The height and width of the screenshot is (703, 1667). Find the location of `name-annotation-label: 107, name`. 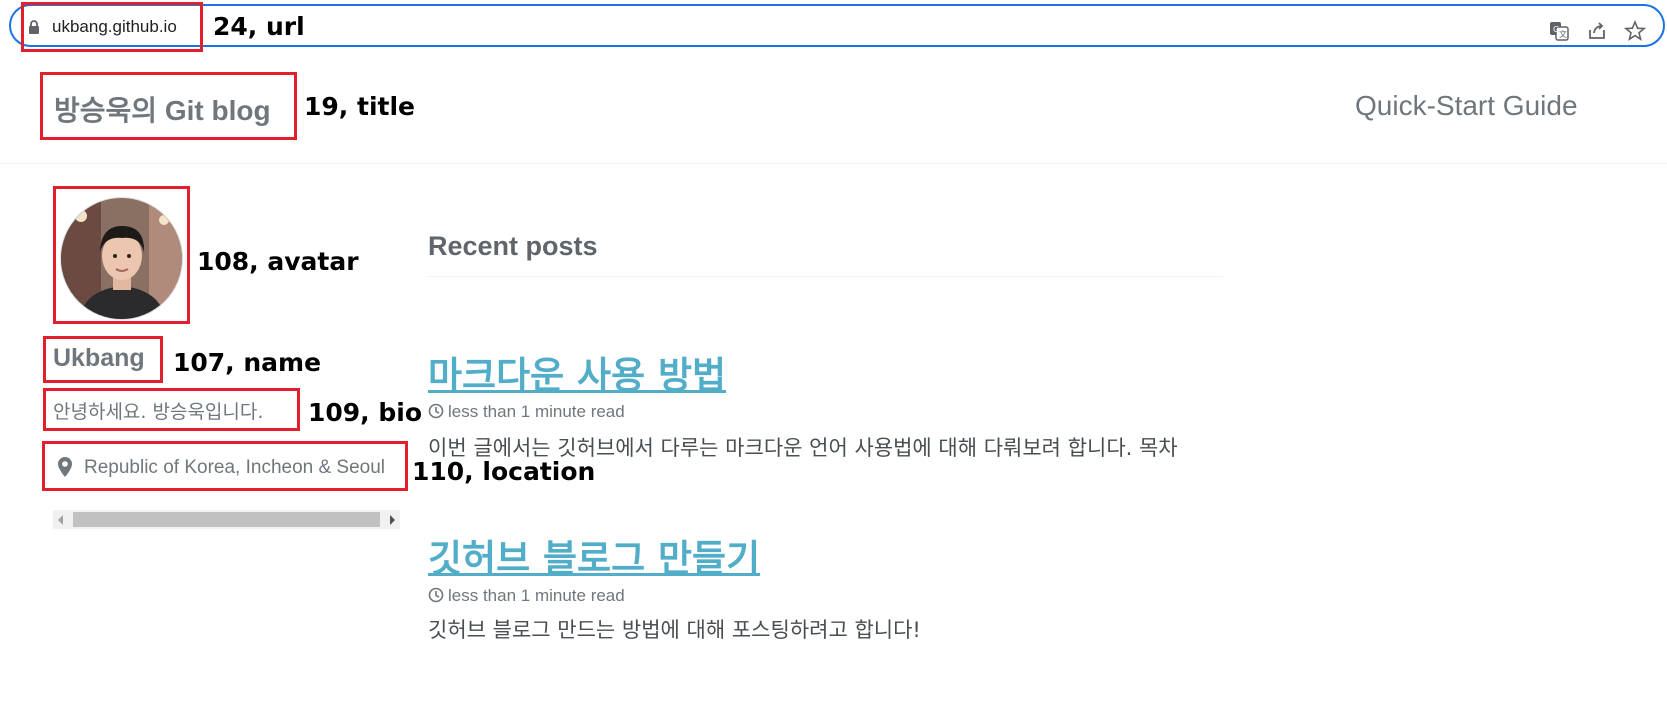

name-annotation-label: 107, name is located at coordinates (247, 362).